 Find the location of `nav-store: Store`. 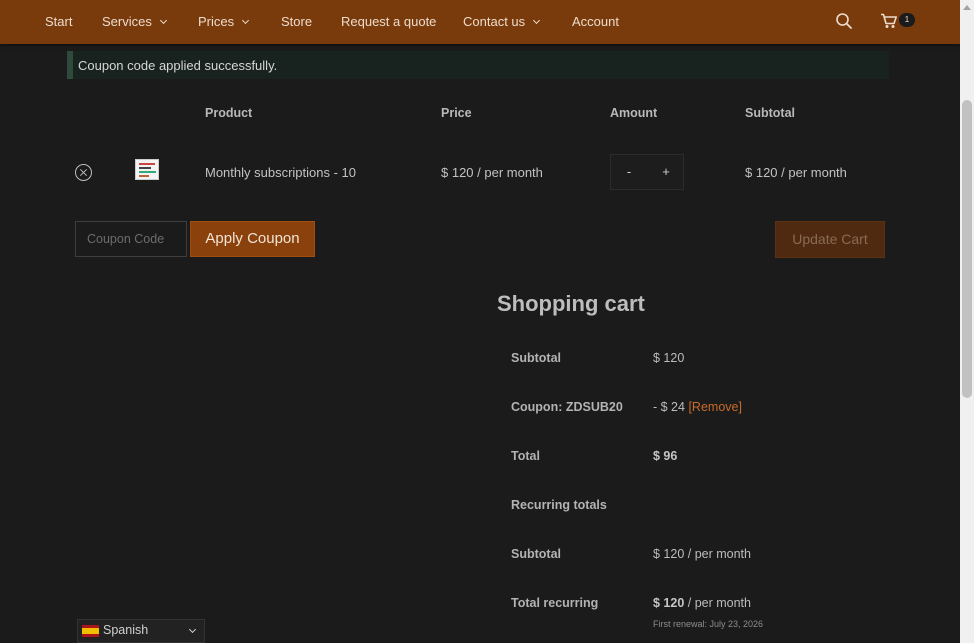

nav-store: Store is located at coordinates (296, 22).